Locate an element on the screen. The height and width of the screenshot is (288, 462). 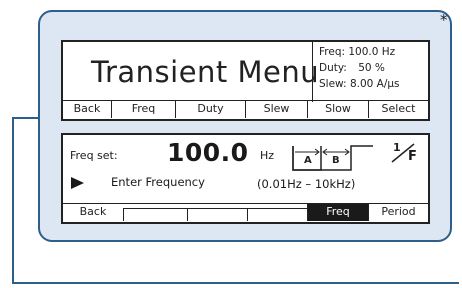
freq-softkey-bar: Back Freq Period is located at coordinates (245, 212).